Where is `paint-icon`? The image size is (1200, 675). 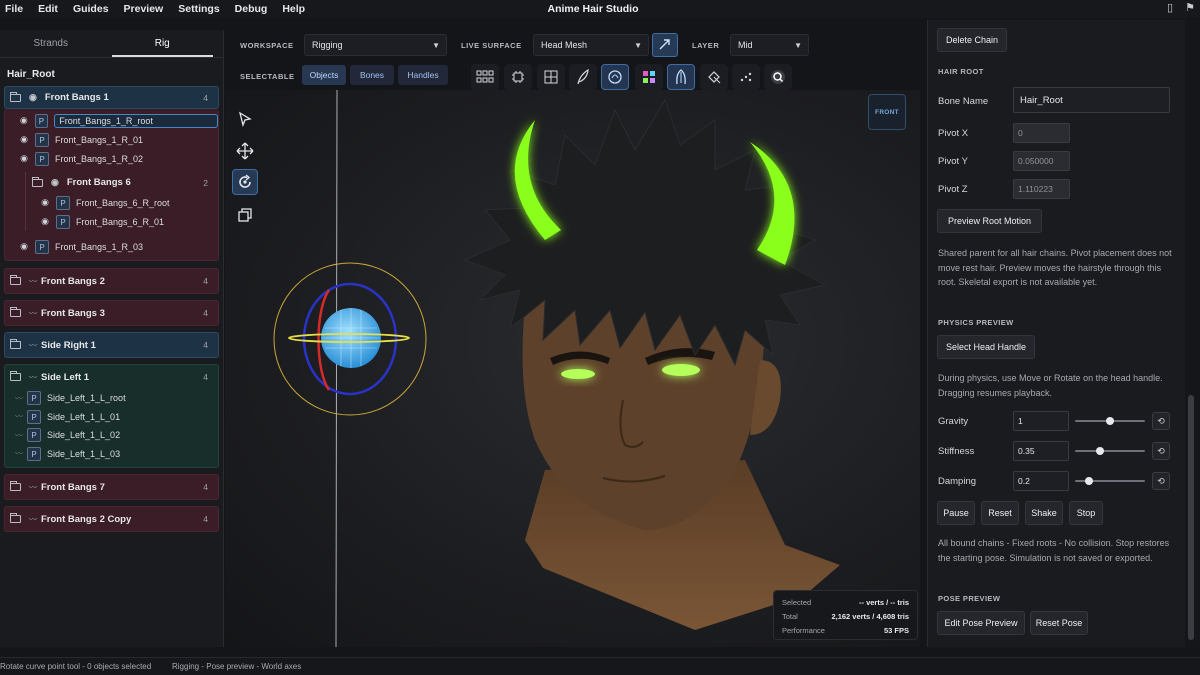 paint-icon is located at coordinates (714, 77).